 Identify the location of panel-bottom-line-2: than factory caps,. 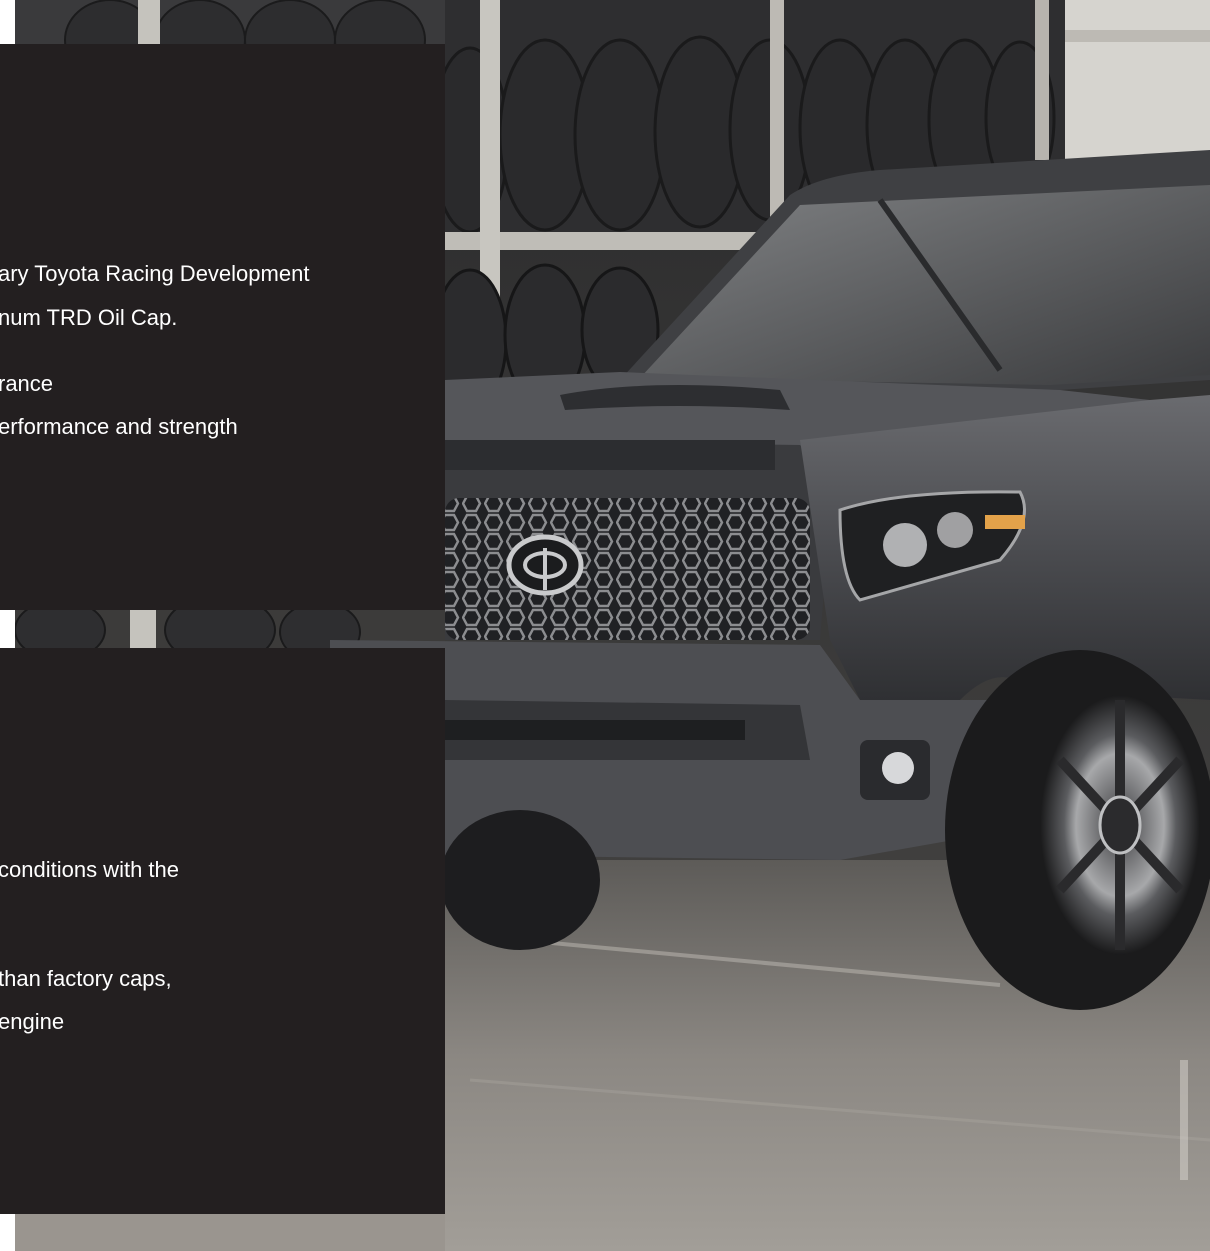
(86, 978).